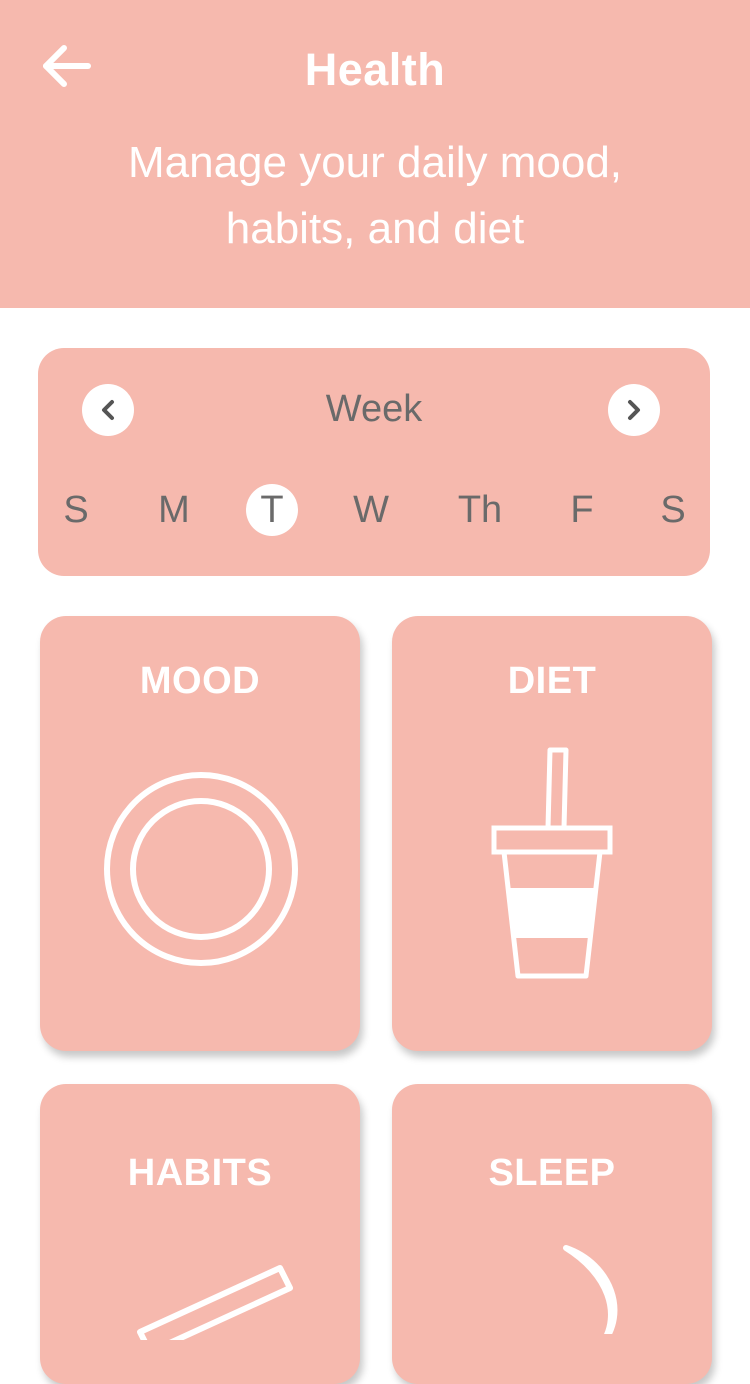 The width and height of the screenshot is (750, 1384). I want to click on day-thursday: Th, so click(480, 510).